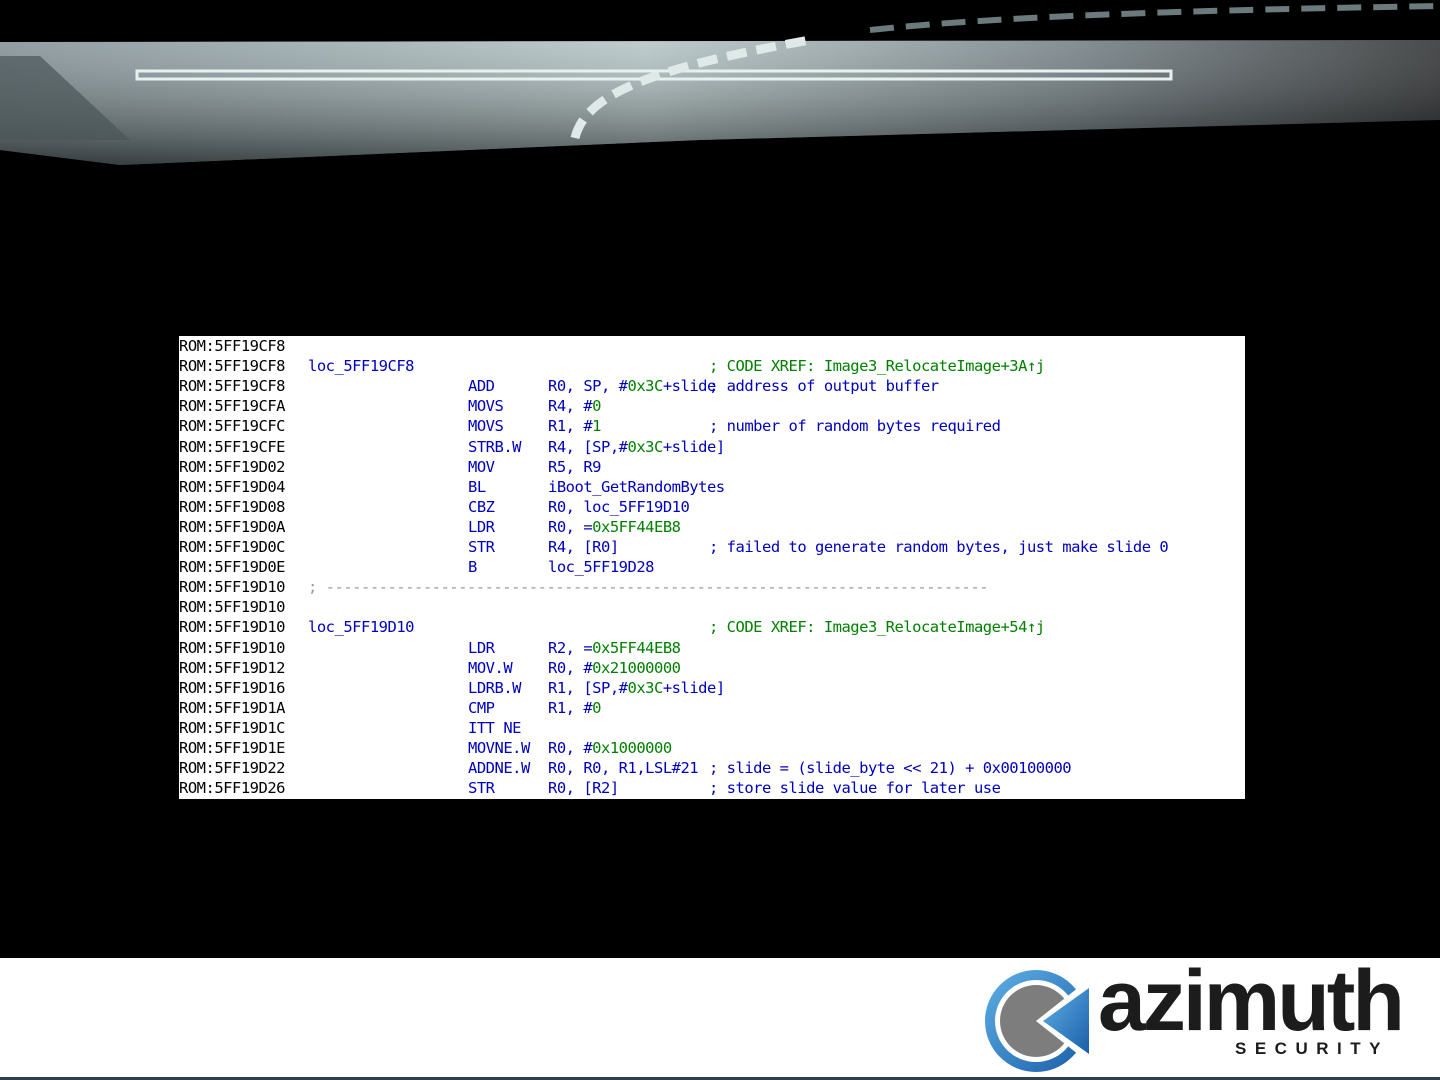 The height and width of the screenshot is (1080, 1440). I want to click on operand-token: loc_5FF19D28, so click(601, 567).